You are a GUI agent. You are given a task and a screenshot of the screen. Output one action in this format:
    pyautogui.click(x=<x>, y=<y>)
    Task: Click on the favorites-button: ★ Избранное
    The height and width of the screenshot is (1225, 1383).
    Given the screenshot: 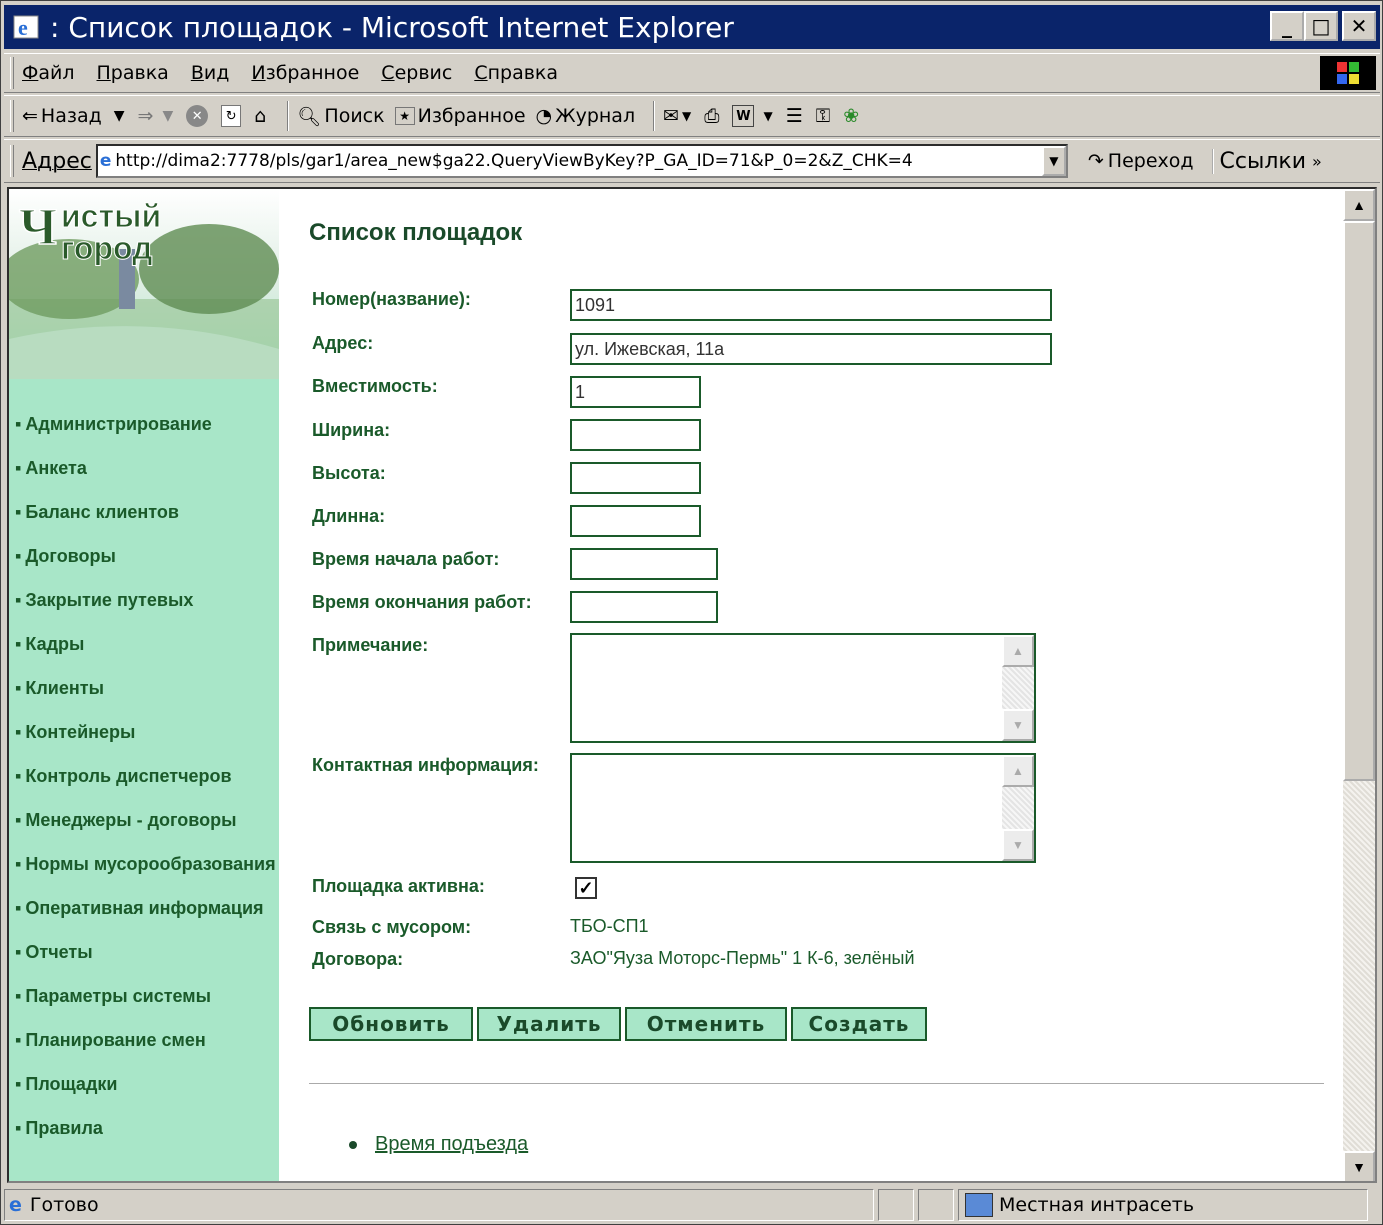 What is the action you would take?
    pyautogui.click(x=460, y=116)
    